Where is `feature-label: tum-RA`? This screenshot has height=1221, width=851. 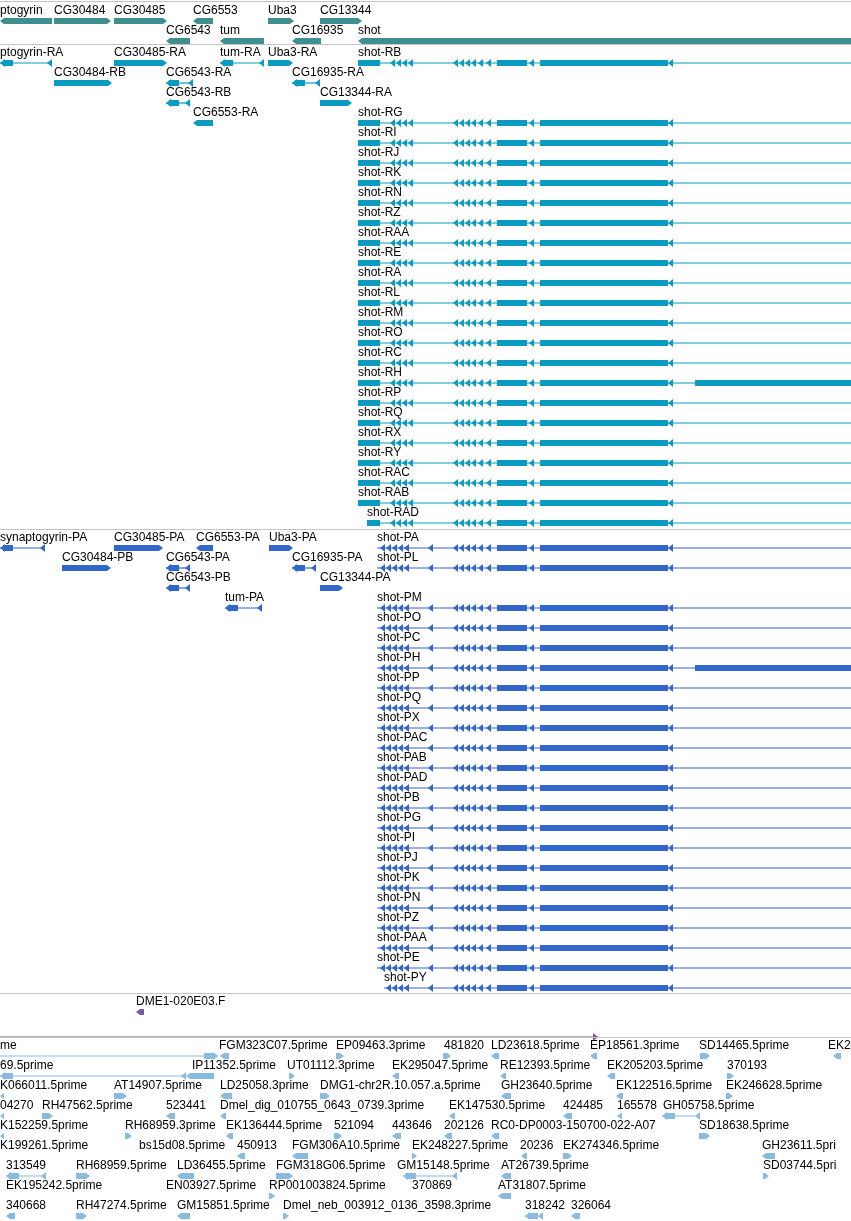
feature-label: tum-RA is located at coordinates (240, 52).